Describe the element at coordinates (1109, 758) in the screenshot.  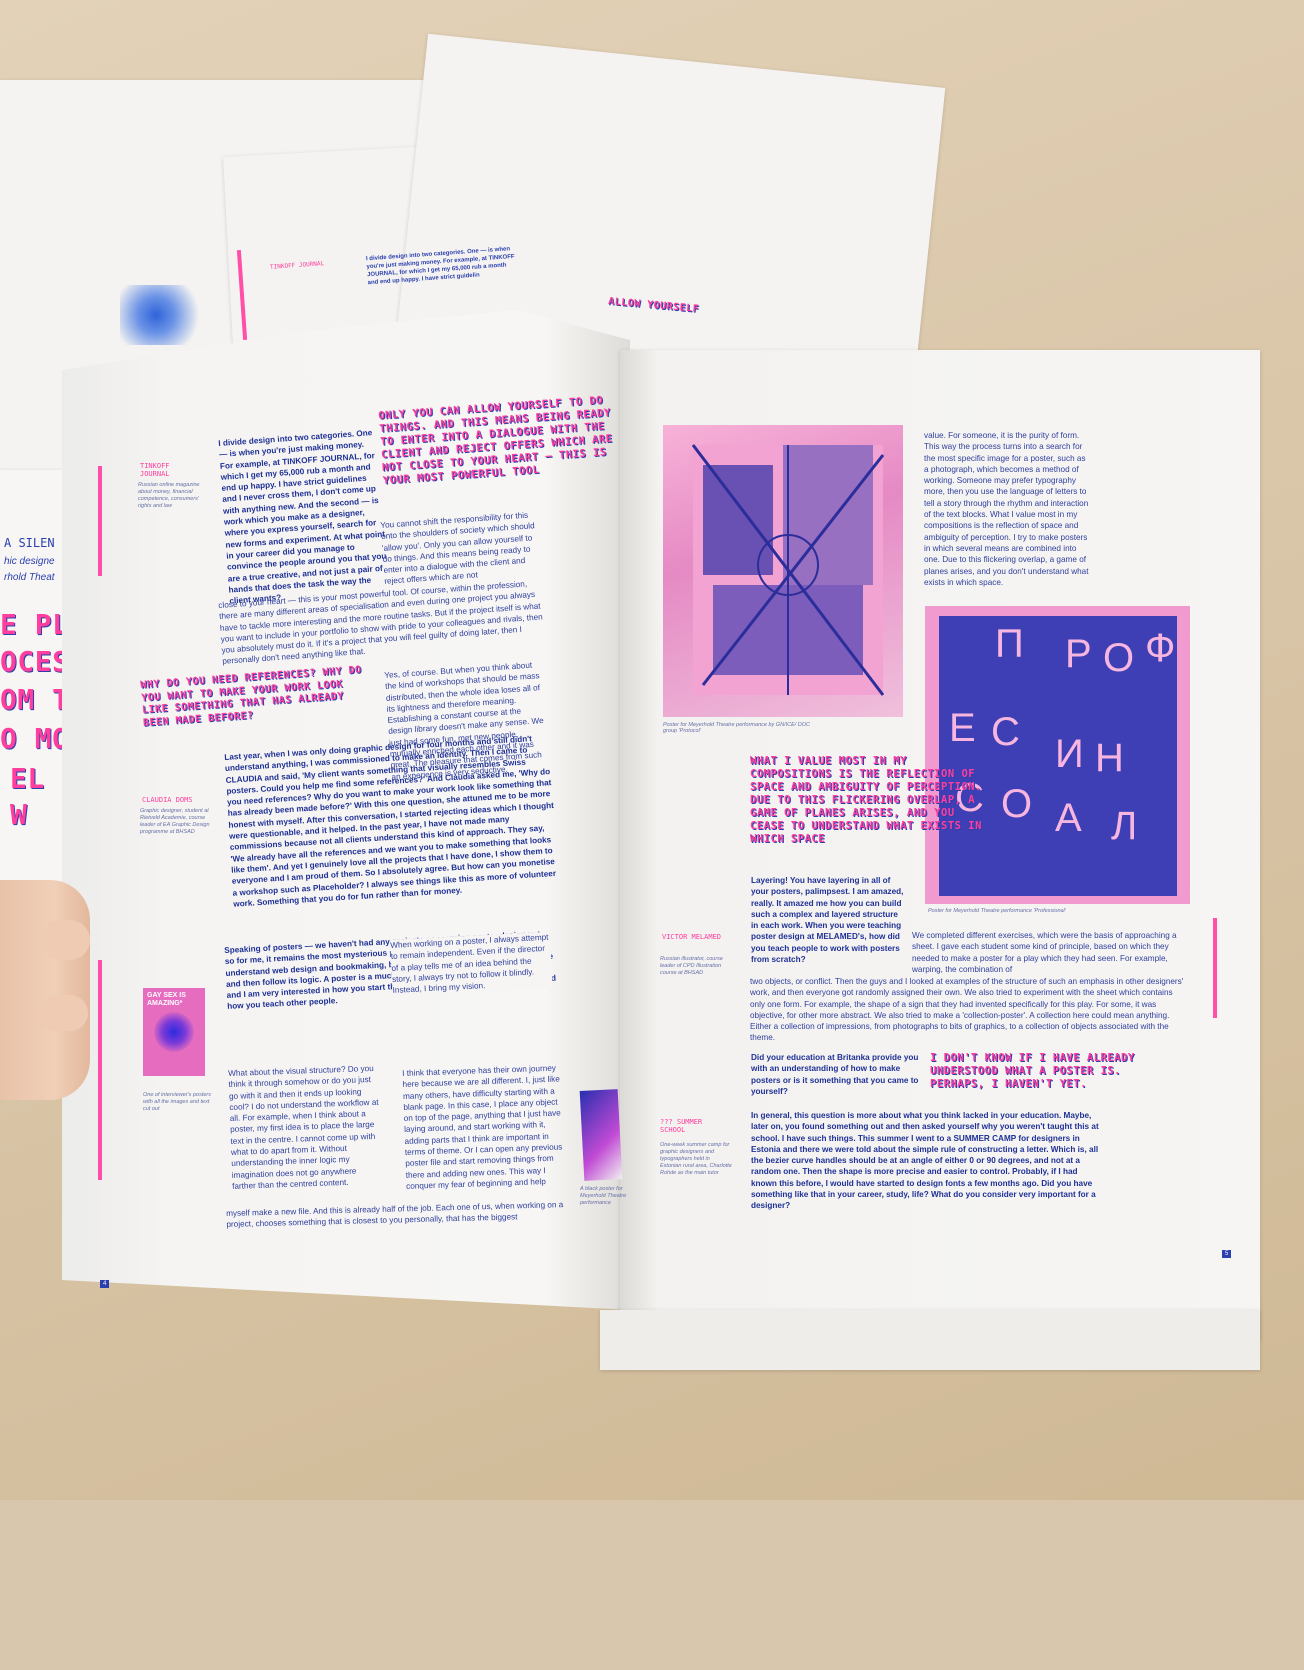
I see `poster-letter-8: Н` at that location.